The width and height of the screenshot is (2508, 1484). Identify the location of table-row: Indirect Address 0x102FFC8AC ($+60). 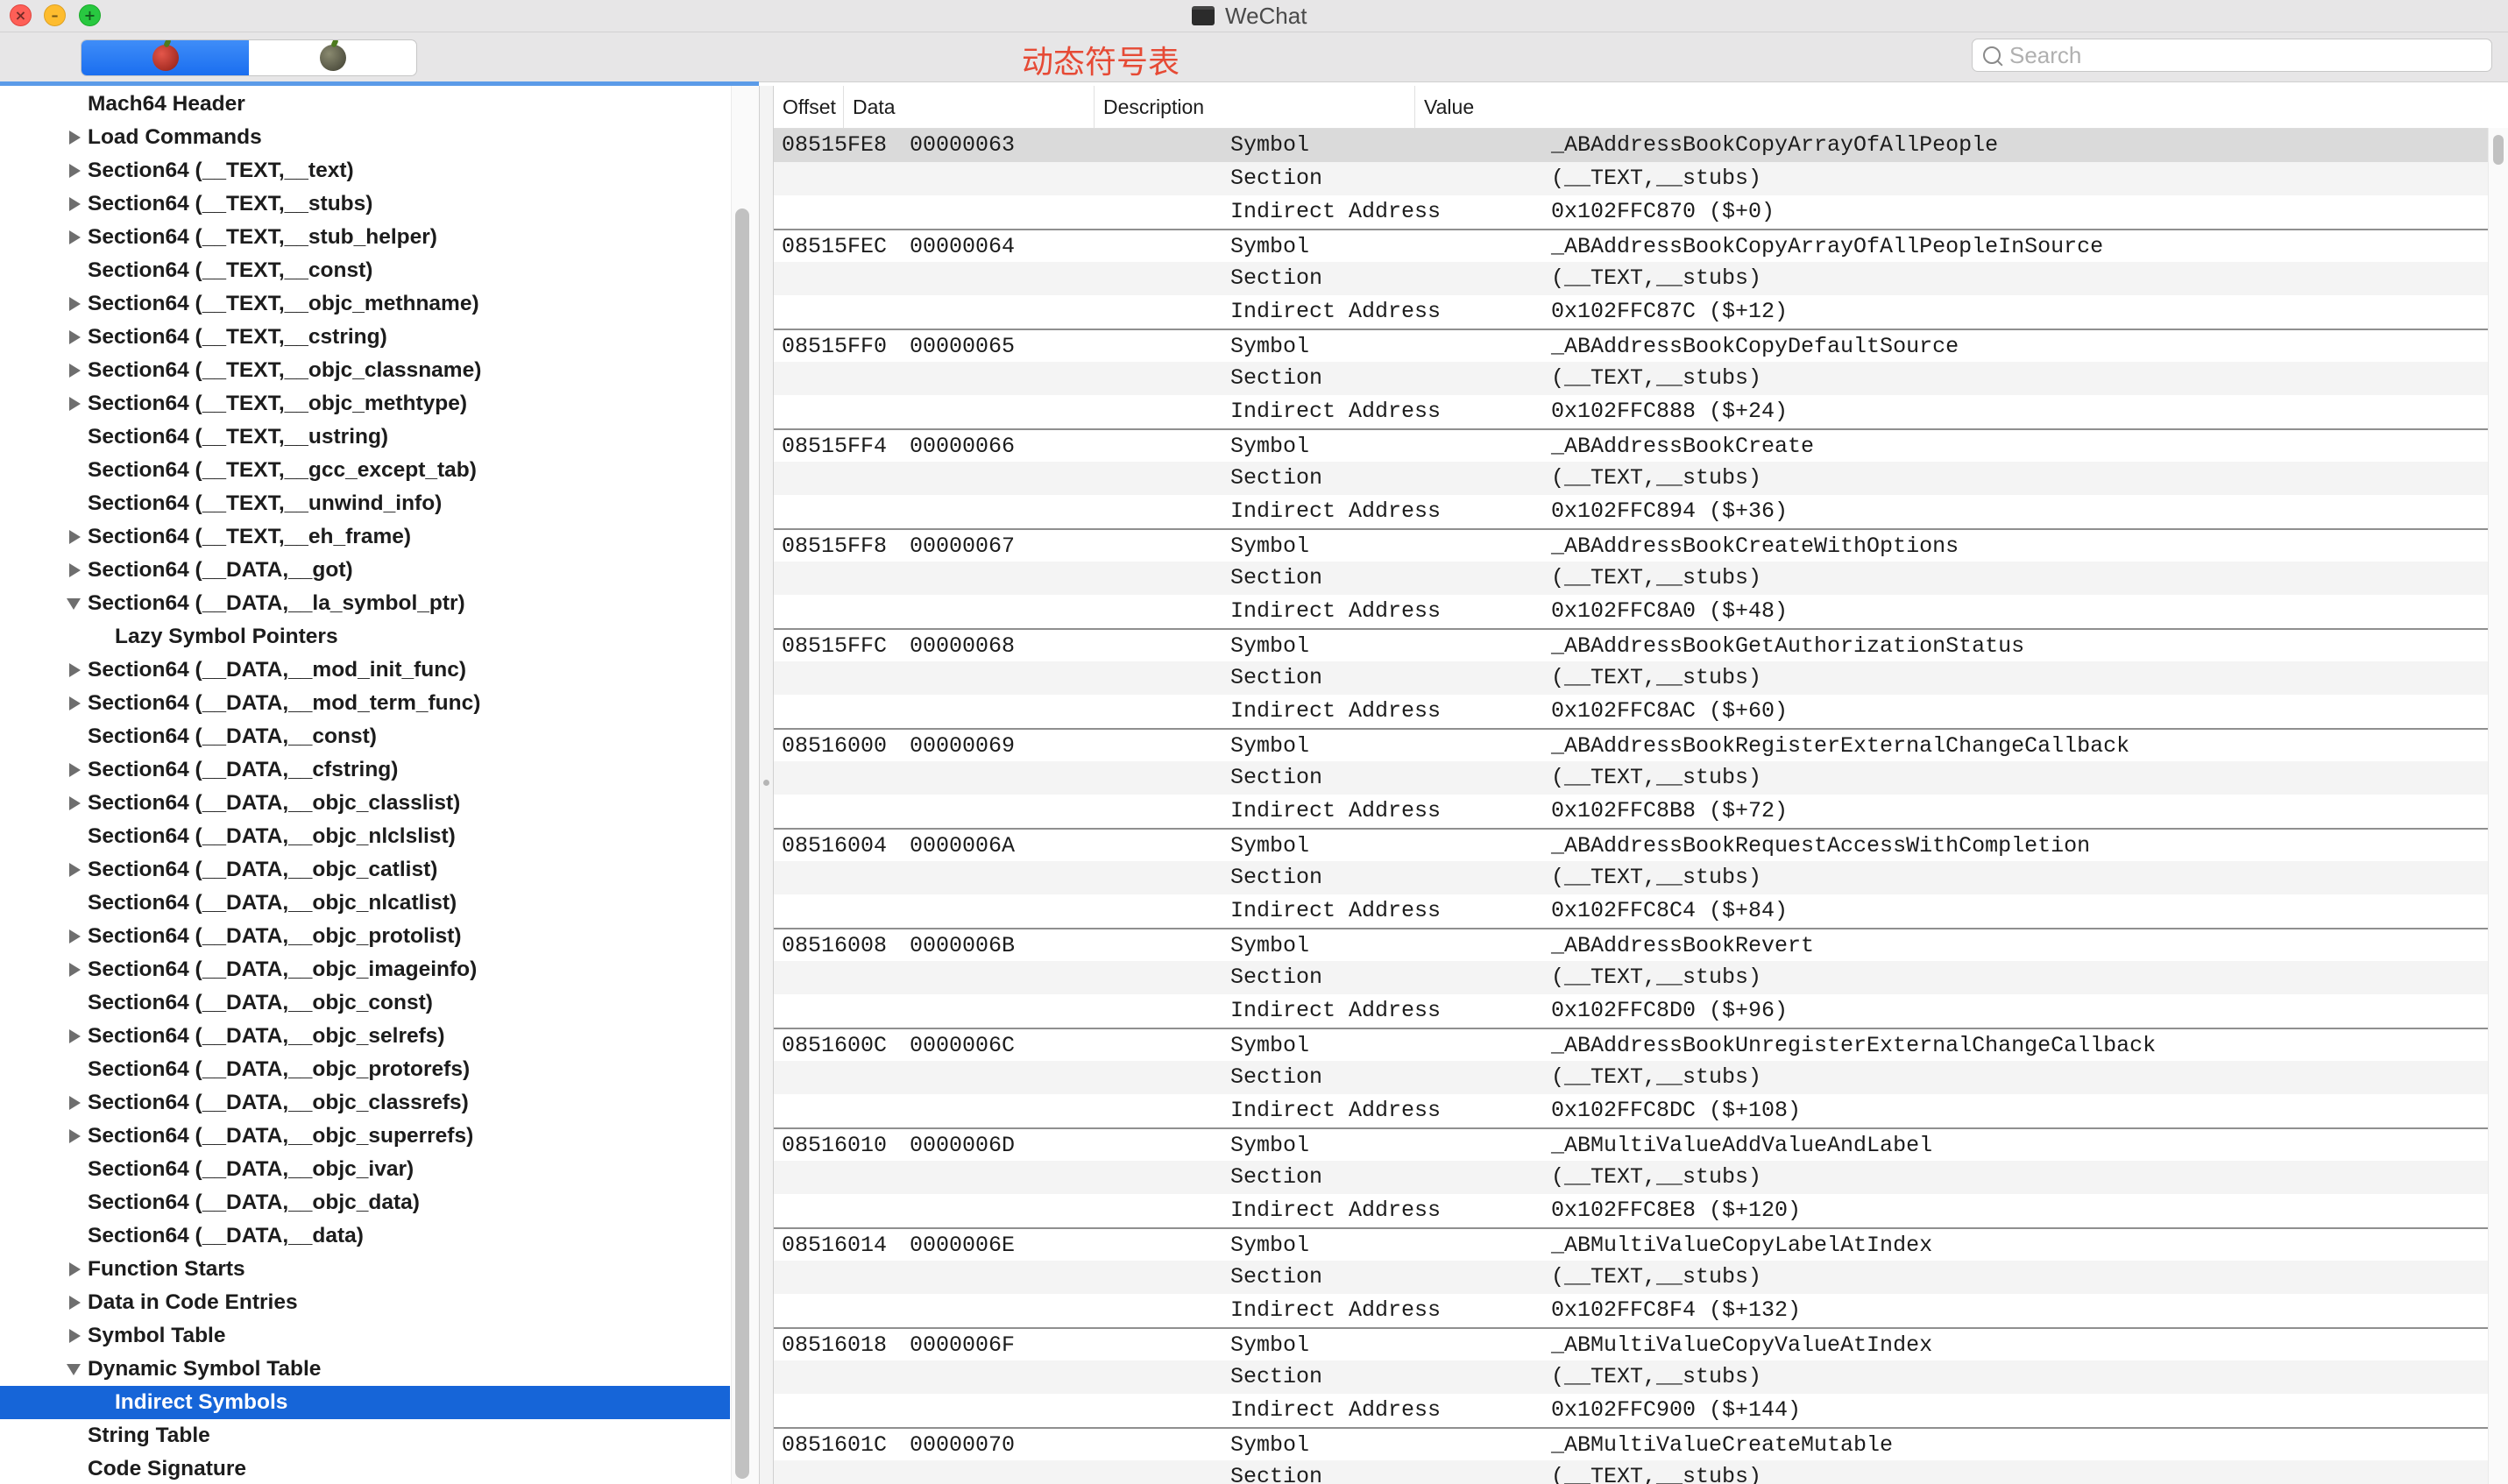
(1631, 711).